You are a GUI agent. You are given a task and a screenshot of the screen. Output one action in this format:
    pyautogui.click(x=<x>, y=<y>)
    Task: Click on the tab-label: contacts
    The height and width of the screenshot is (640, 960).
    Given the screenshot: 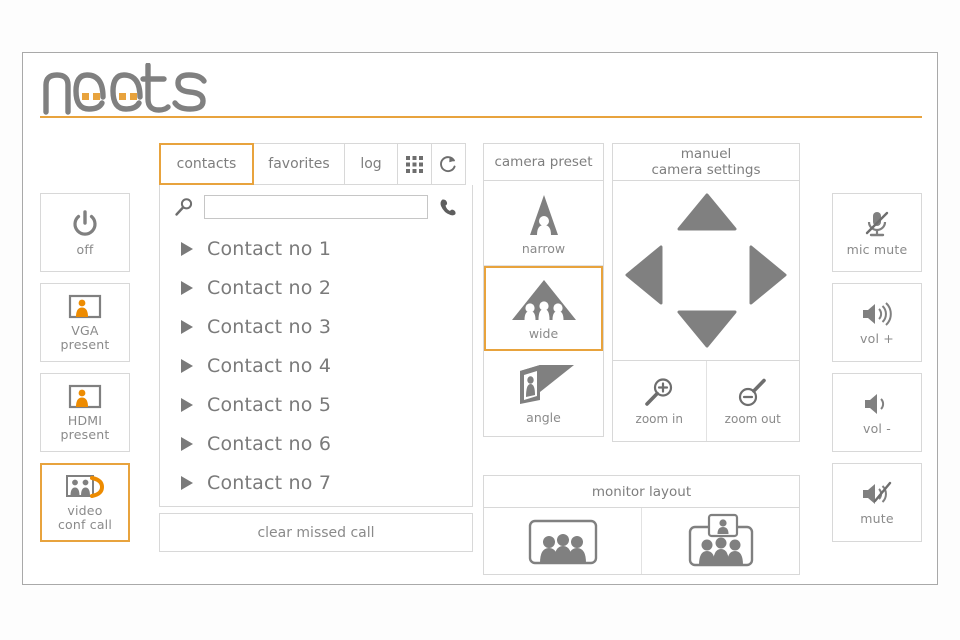 What is the action you would take?
    pyautogui.click(x=206, y=164)
    